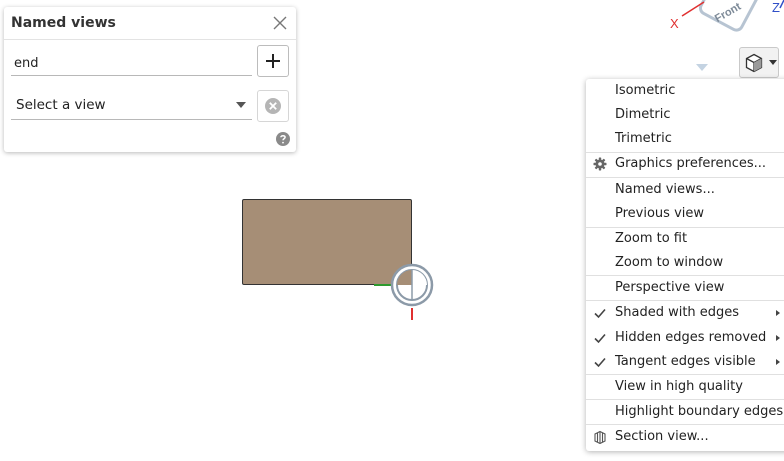 Image resolution: width=784 pixels, height=461 pixels. Describe the element at coordinates (643, 138) in the screenshot. I see `menu-item-label: Trimetric` at that location.